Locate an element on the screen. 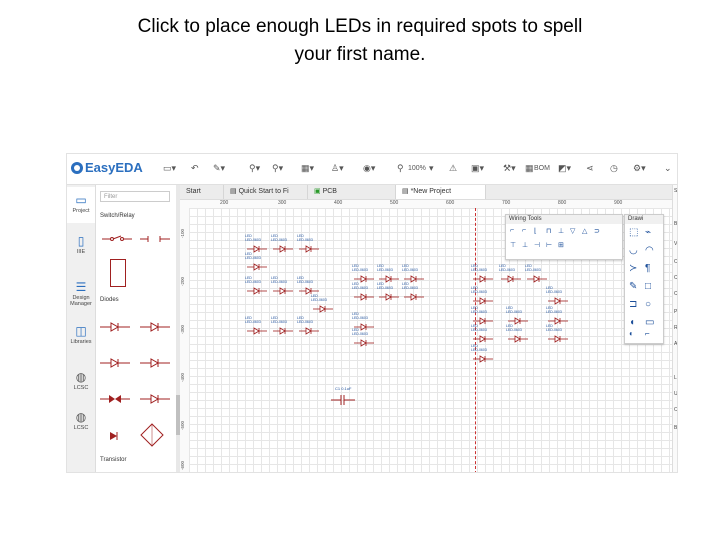  person-icon: ♙▾ is located at coordinates (337, 168).